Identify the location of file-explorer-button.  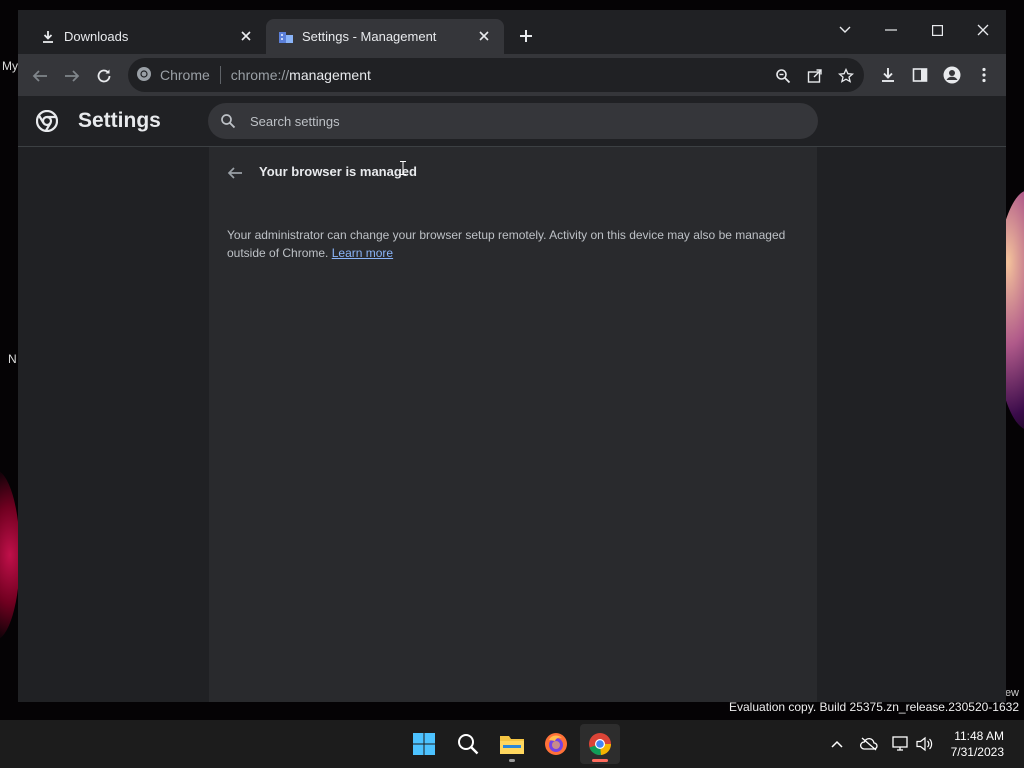
(512, 744).